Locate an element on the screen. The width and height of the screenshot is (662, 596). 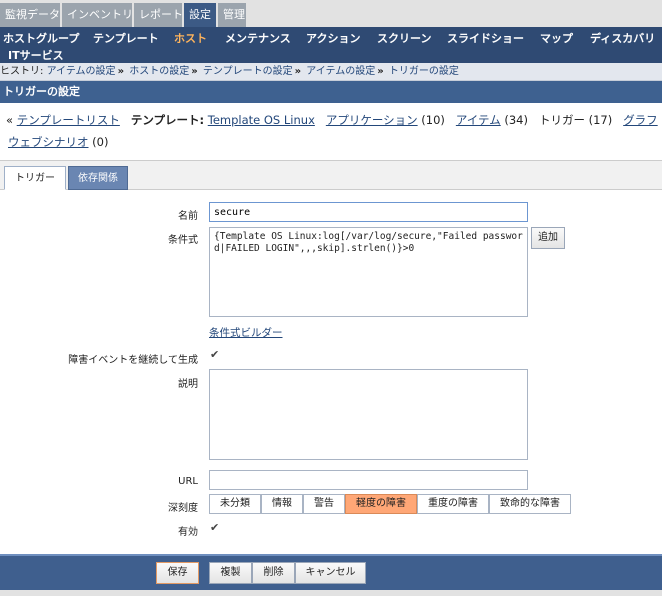
history-label: ヒストリ: is located at coordinates (22, 71).